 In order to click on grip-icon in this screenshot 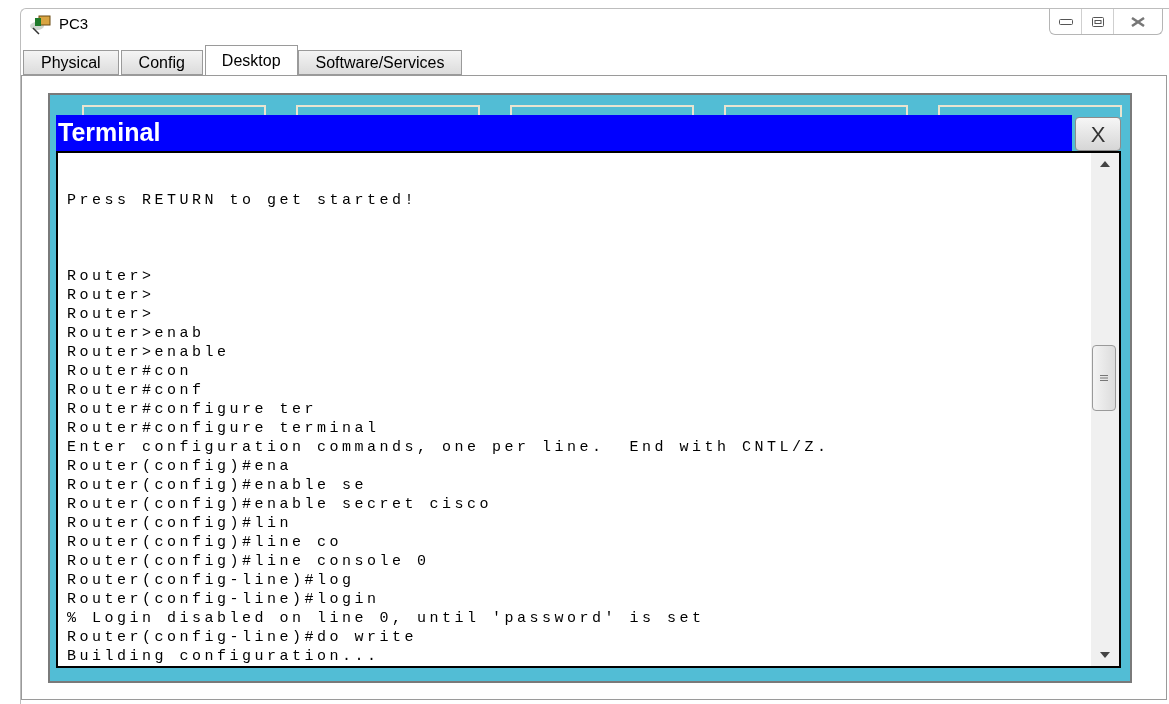, I will do `click(1104, 378)`.